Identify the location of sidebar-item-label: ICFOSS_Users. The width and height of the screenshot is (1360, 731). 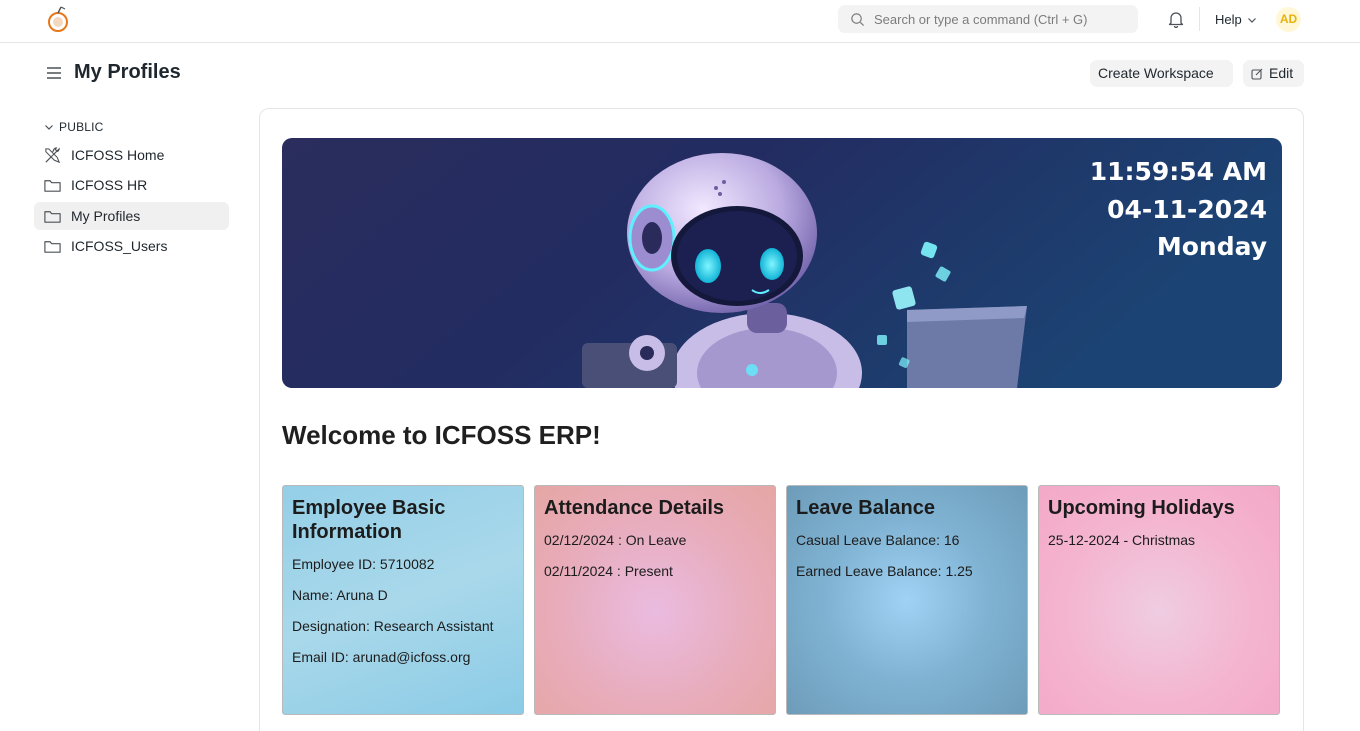
(119, 246).